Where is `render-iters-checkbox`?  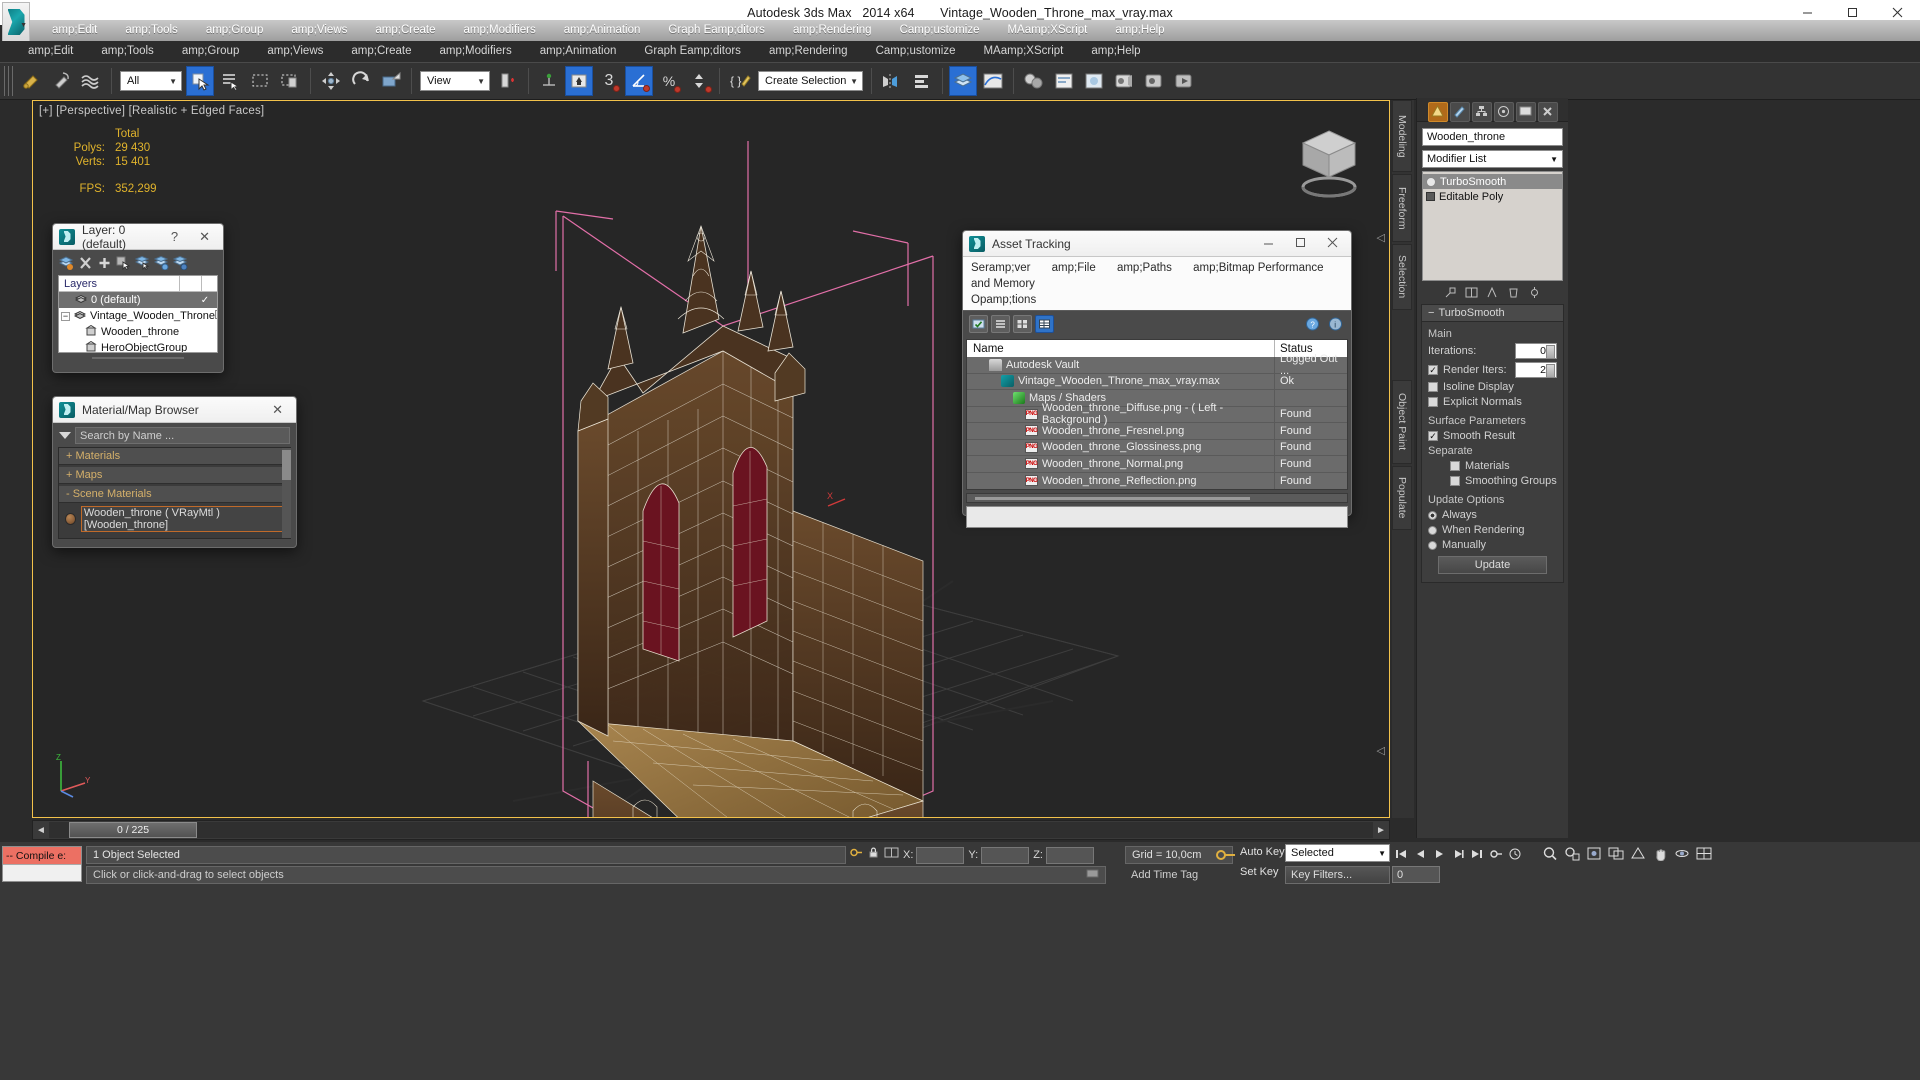
render-iters-checkbox is located at coordinates (1433, 370).